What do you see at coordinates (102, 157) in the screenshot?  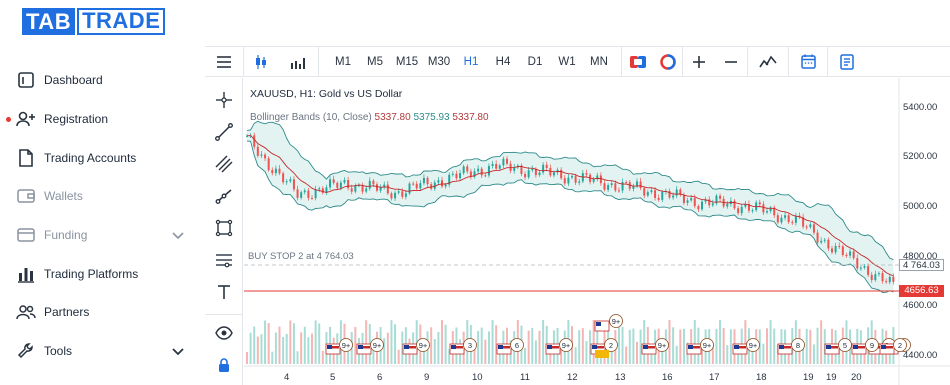 I see `sidebar-item-trading-accounts: Trading Accounts` at bounding box center [102, 157].